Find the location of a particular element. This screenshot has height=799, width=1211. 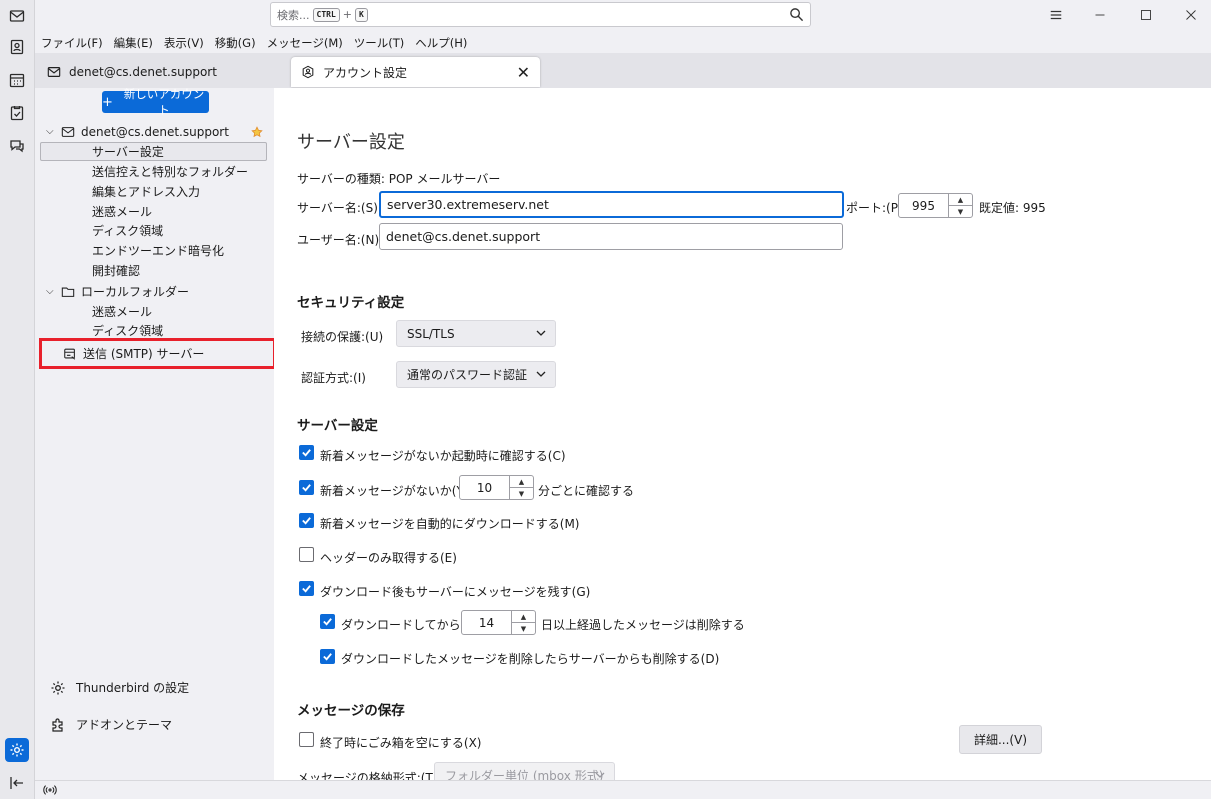

menu-file: ファイル(F) is located at coordinates (72, 43).